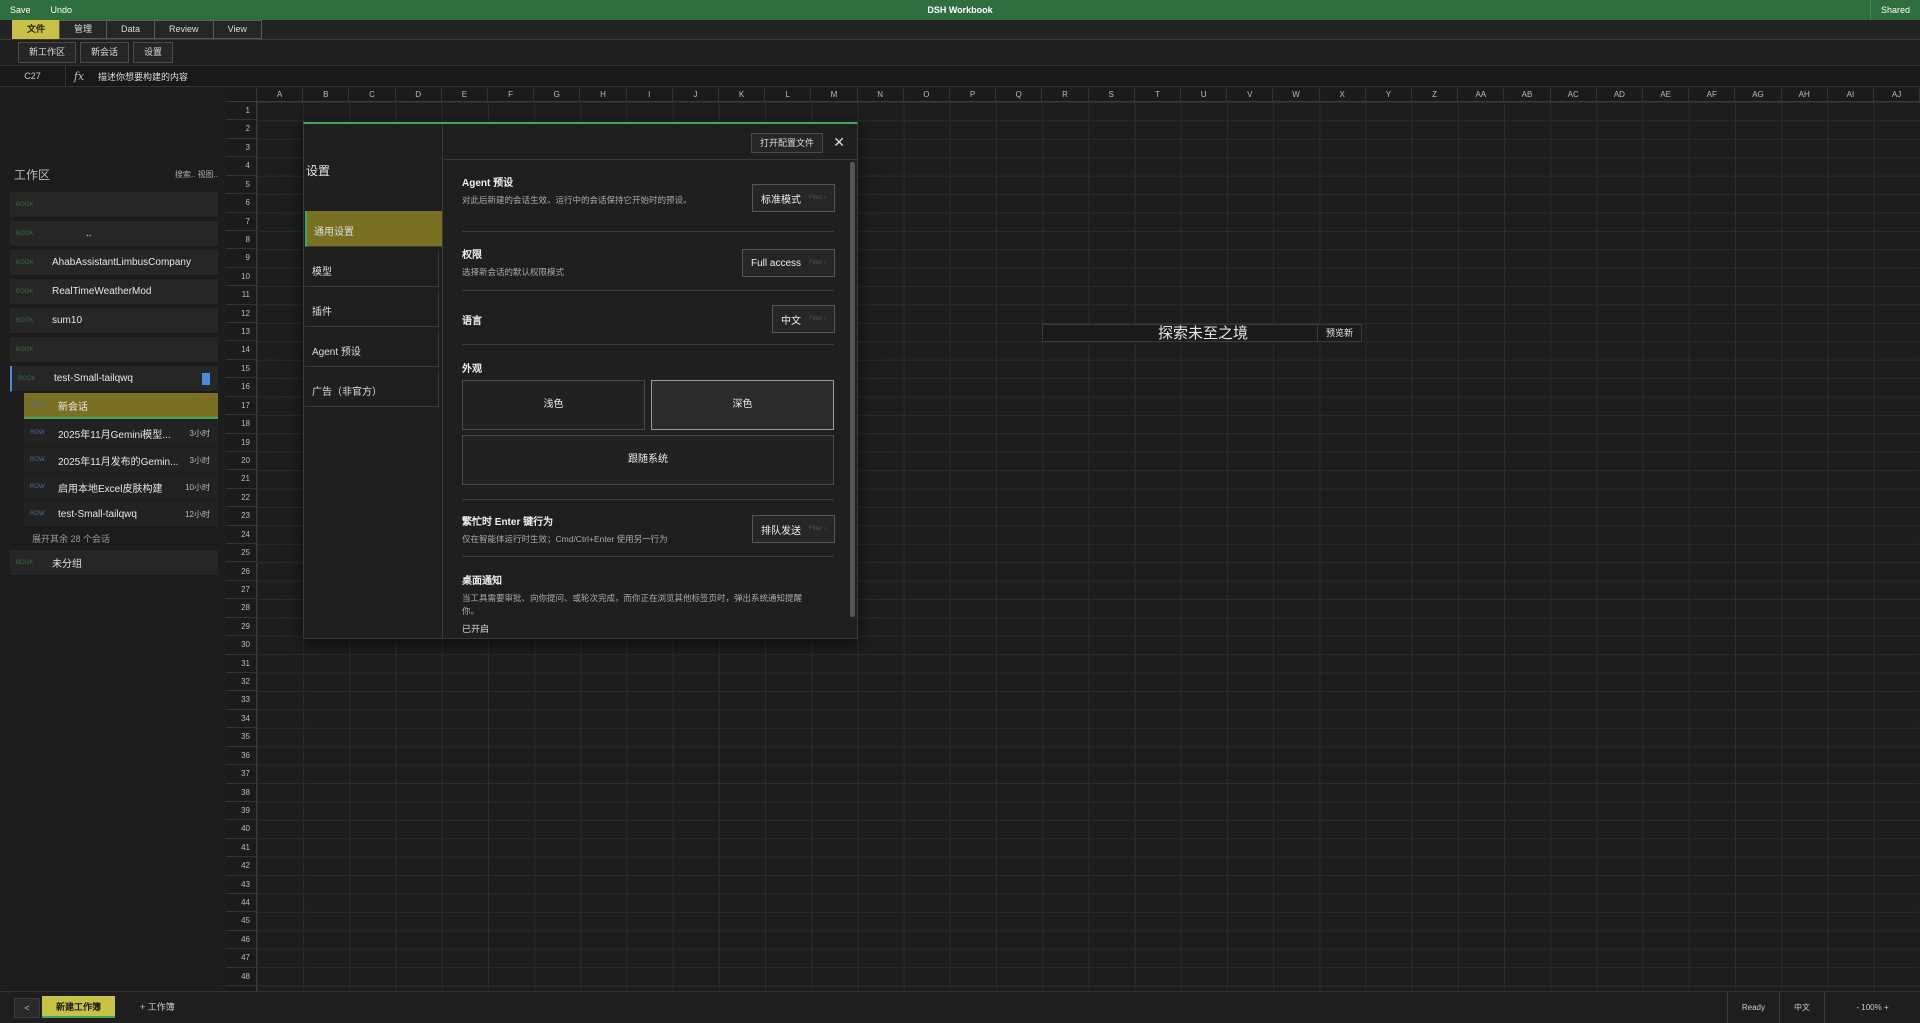  What do you see at coordinates (1666, 95) in the screenshot?
I see `column-header: AE` at bounding box center [1666, 95].